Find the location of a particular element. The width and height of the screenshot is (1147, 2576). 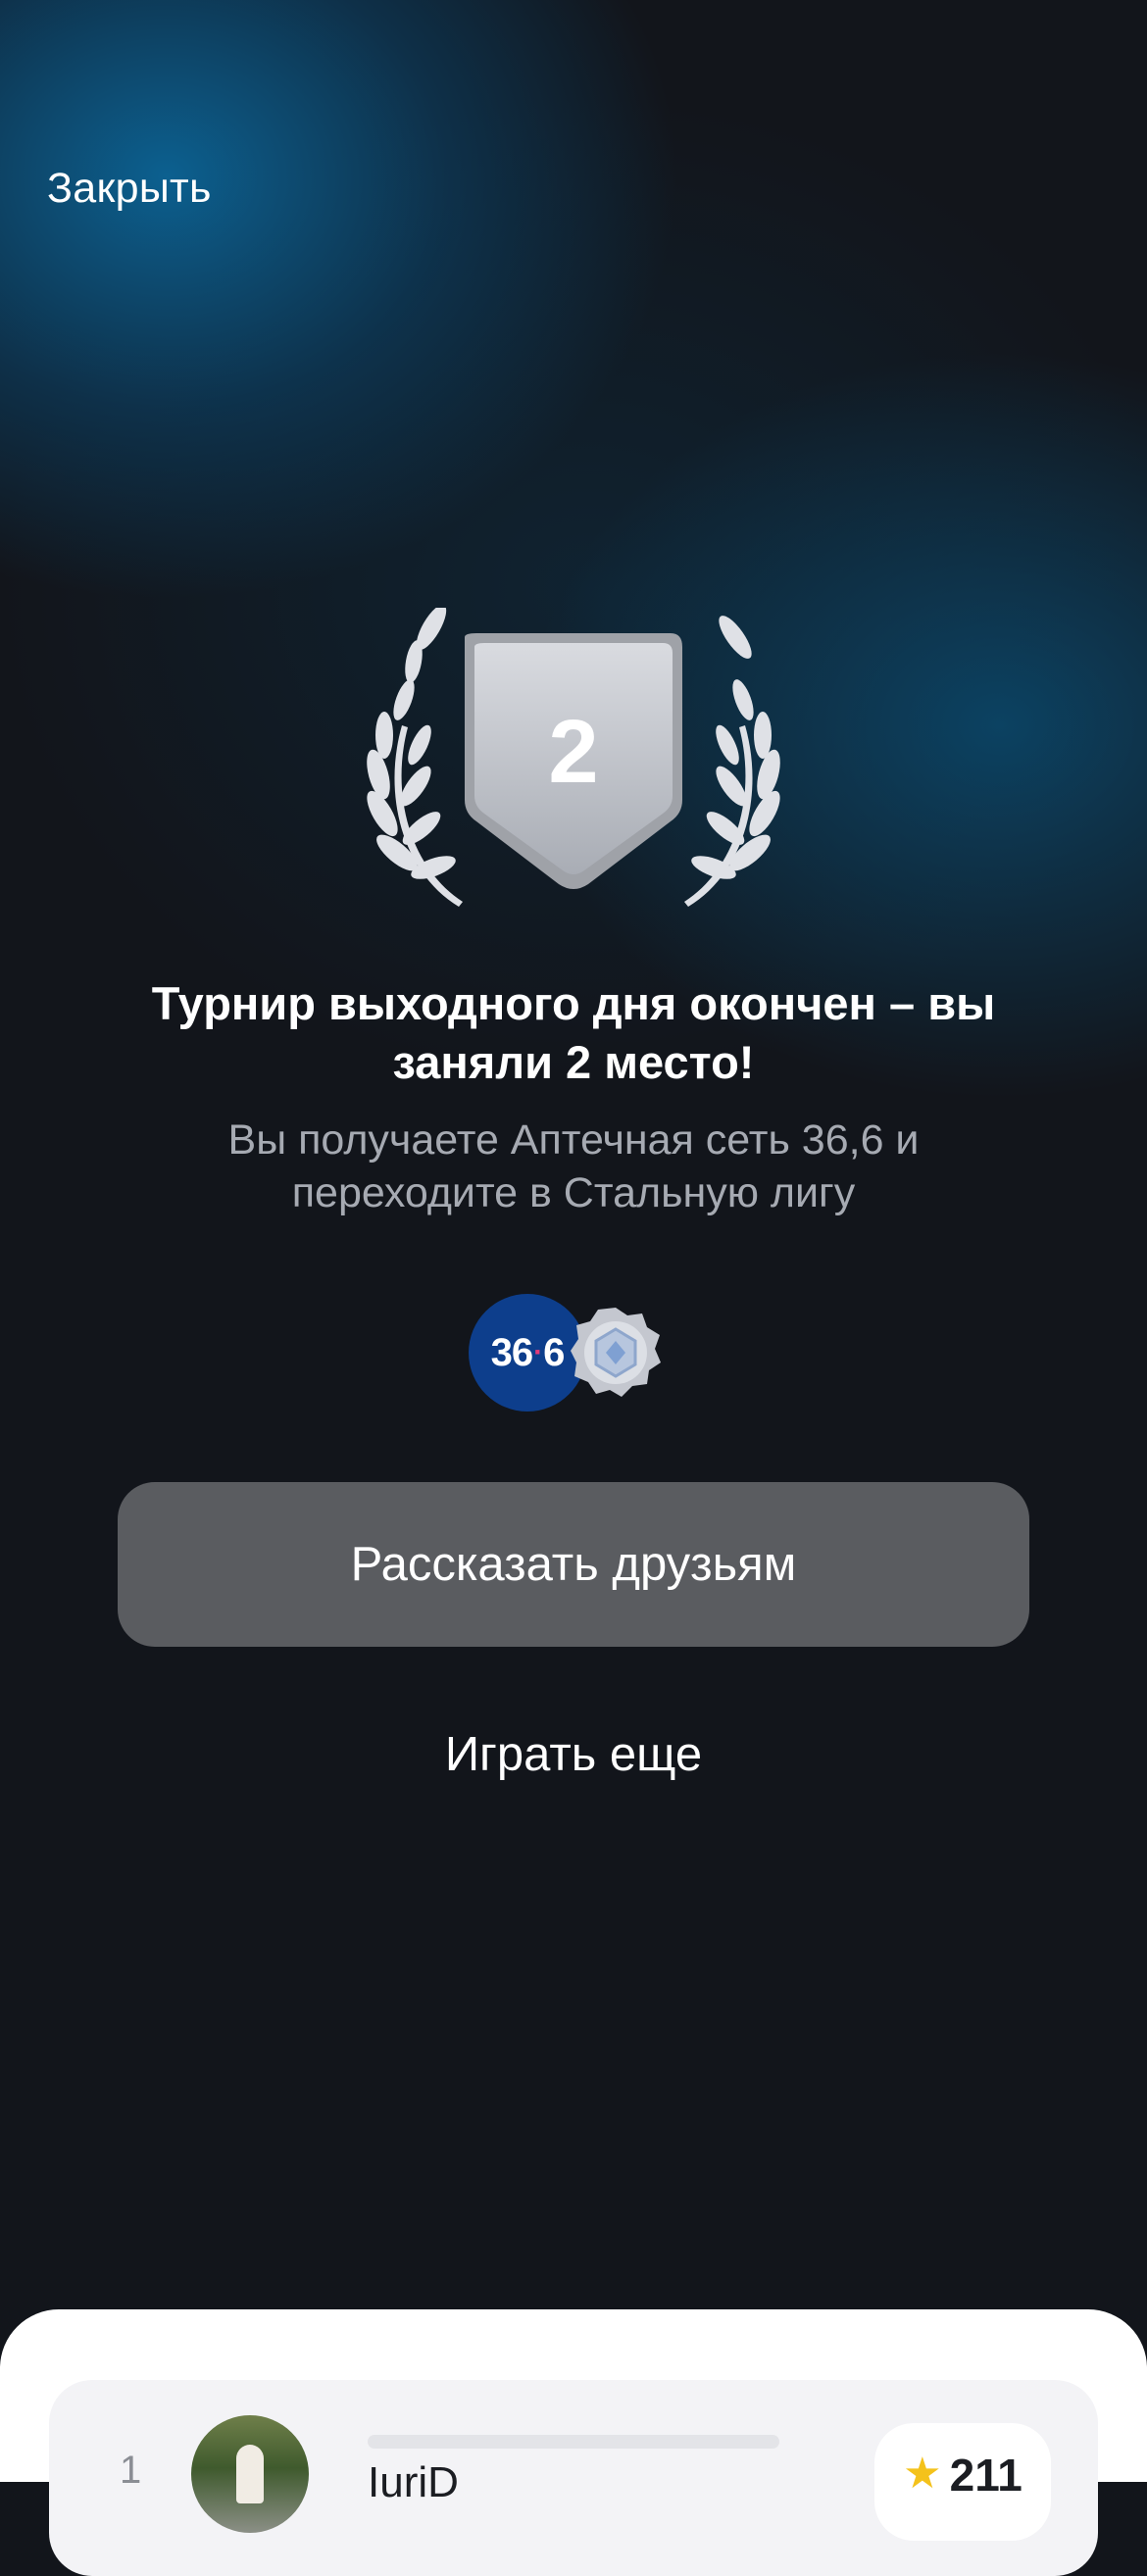

steel-league-badge-icon is located at coordinates (616, 1353).